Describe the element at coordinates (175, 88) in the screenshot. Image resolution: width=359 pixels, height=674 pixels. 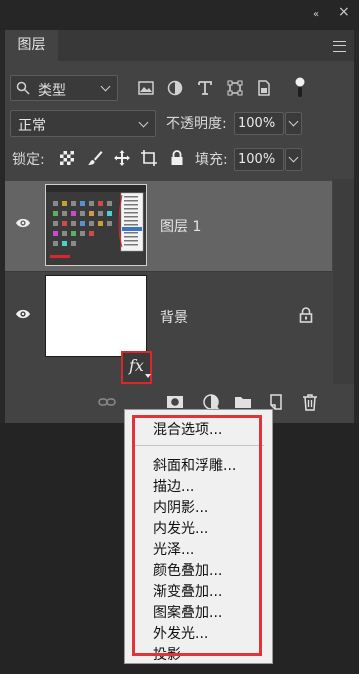
I see `adjustment-filter-icon` at that location.